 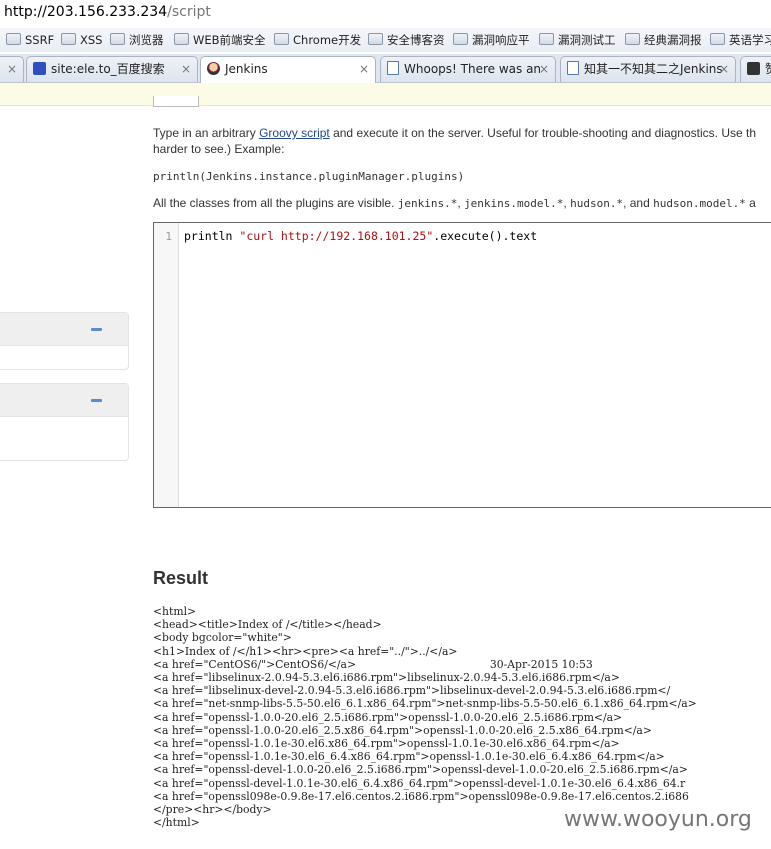 What do you see at coordinates (577, 40) in the screenshot?
I see `bookmark-vuln-tools: 漏洞测试工` at bounding box center [577, 40].